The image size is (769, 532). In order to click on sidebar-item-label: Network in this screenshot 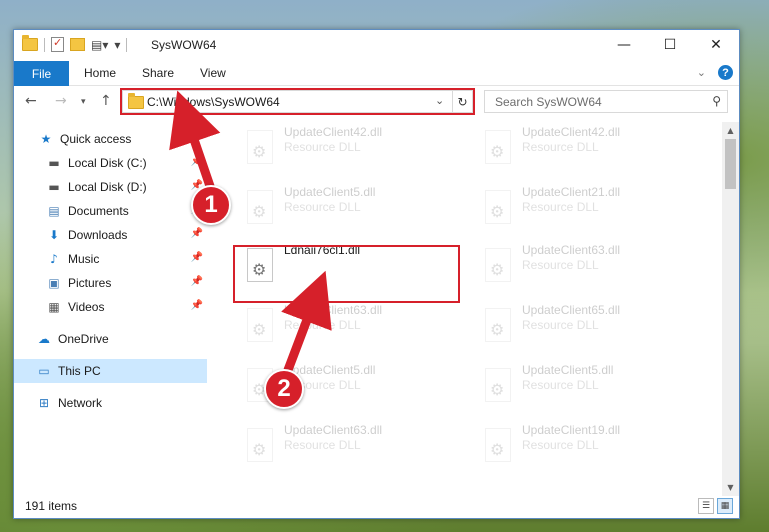, I will do `click(80, 403)`.